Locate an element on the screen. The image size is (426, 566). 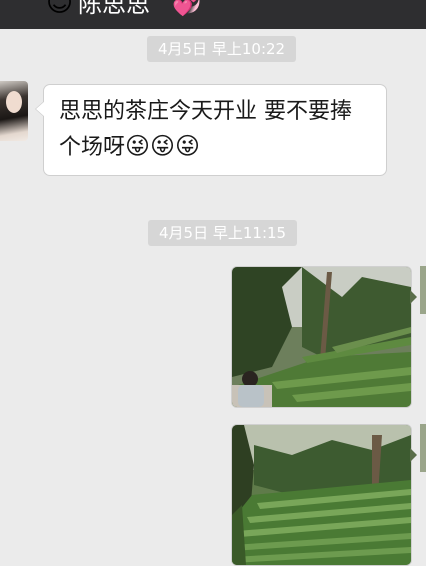
photo-message-tea-plantation is located at coordinates (321, 337).